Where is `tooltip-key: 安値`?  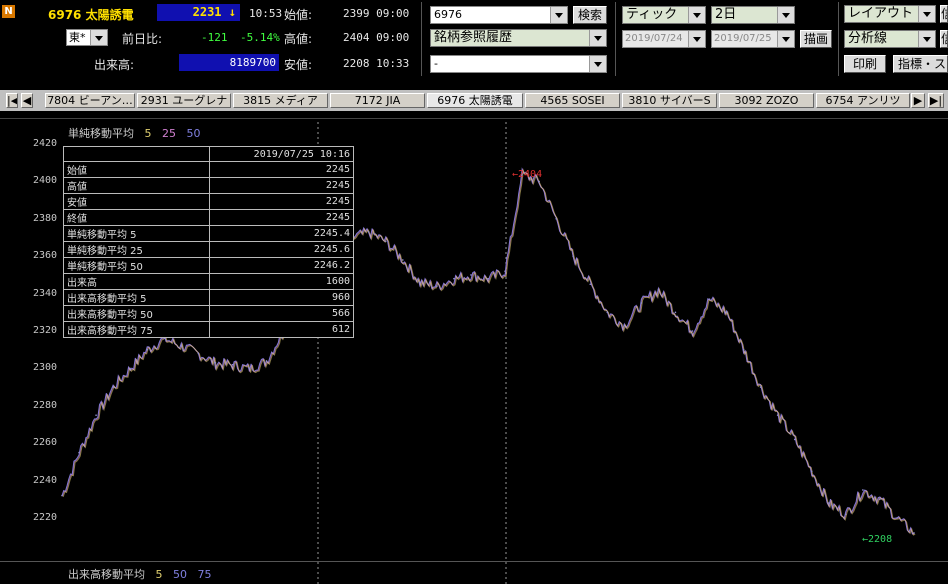
tooltip-key: 安値 is located at coordinates (136, 201).